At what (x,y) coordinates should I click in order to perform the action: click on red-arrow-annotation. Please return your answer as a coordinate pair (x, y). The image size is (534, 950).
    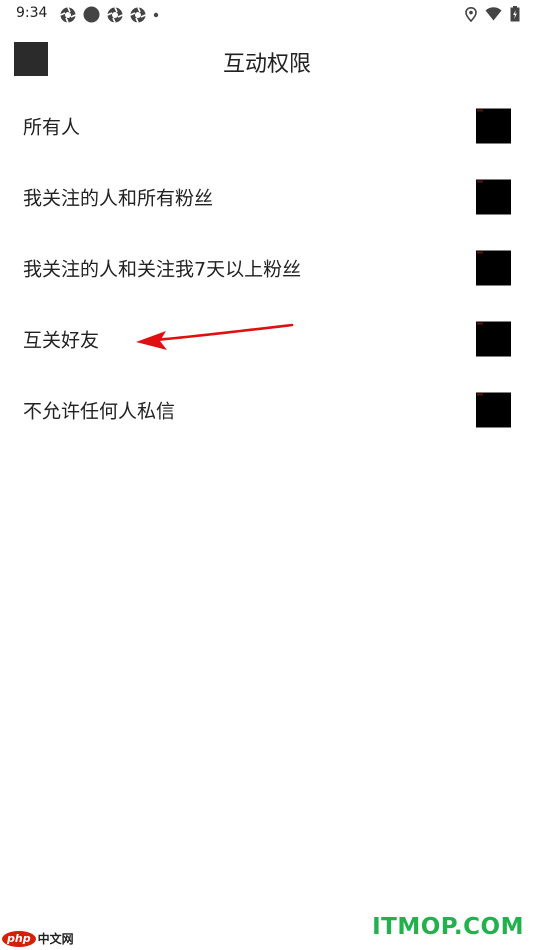
    Looking at the image, I should click on (215, 336).